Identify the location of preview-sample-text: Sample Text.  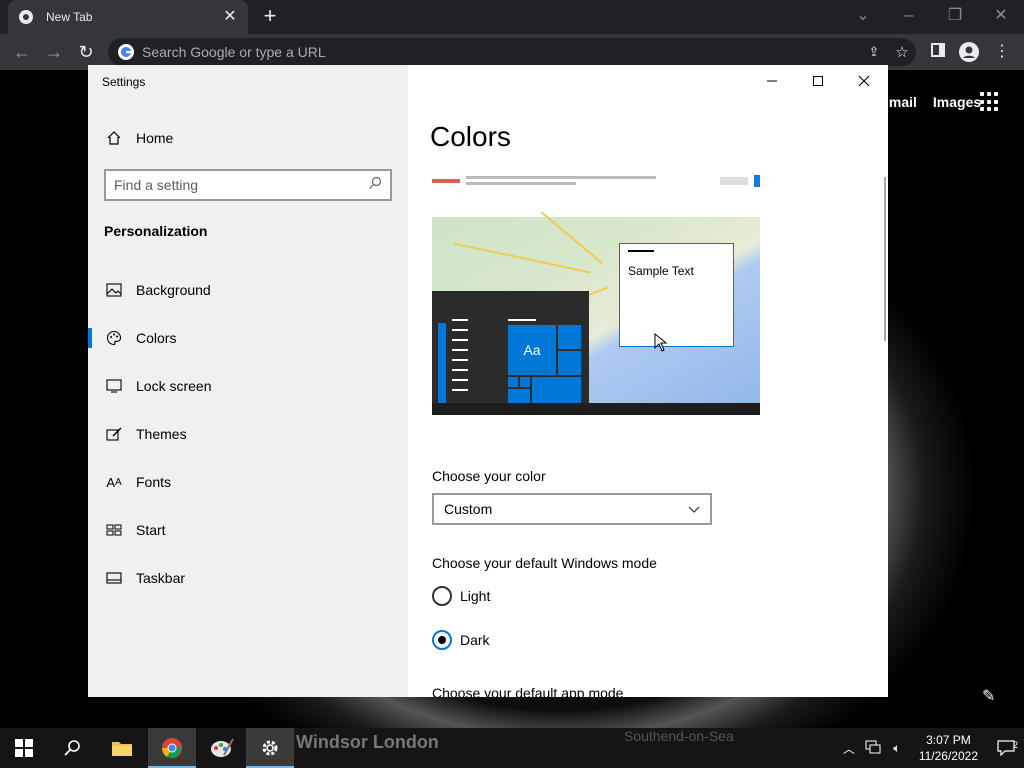
(661, 271).